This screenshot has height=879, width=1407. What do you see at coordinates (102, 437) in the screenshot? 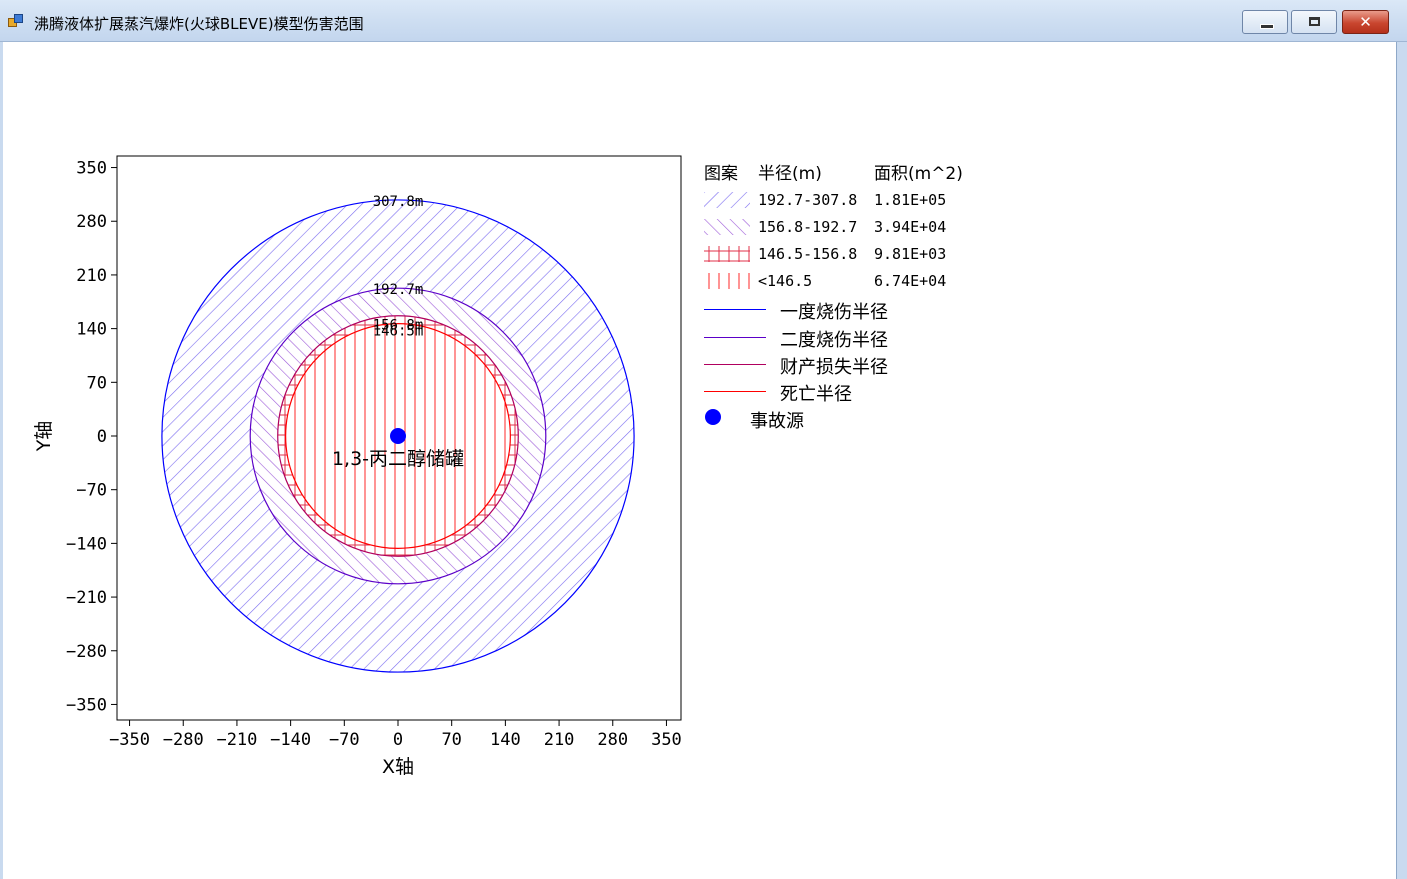
I see `y-tick-label: 0` at bounding box center [102, 437].